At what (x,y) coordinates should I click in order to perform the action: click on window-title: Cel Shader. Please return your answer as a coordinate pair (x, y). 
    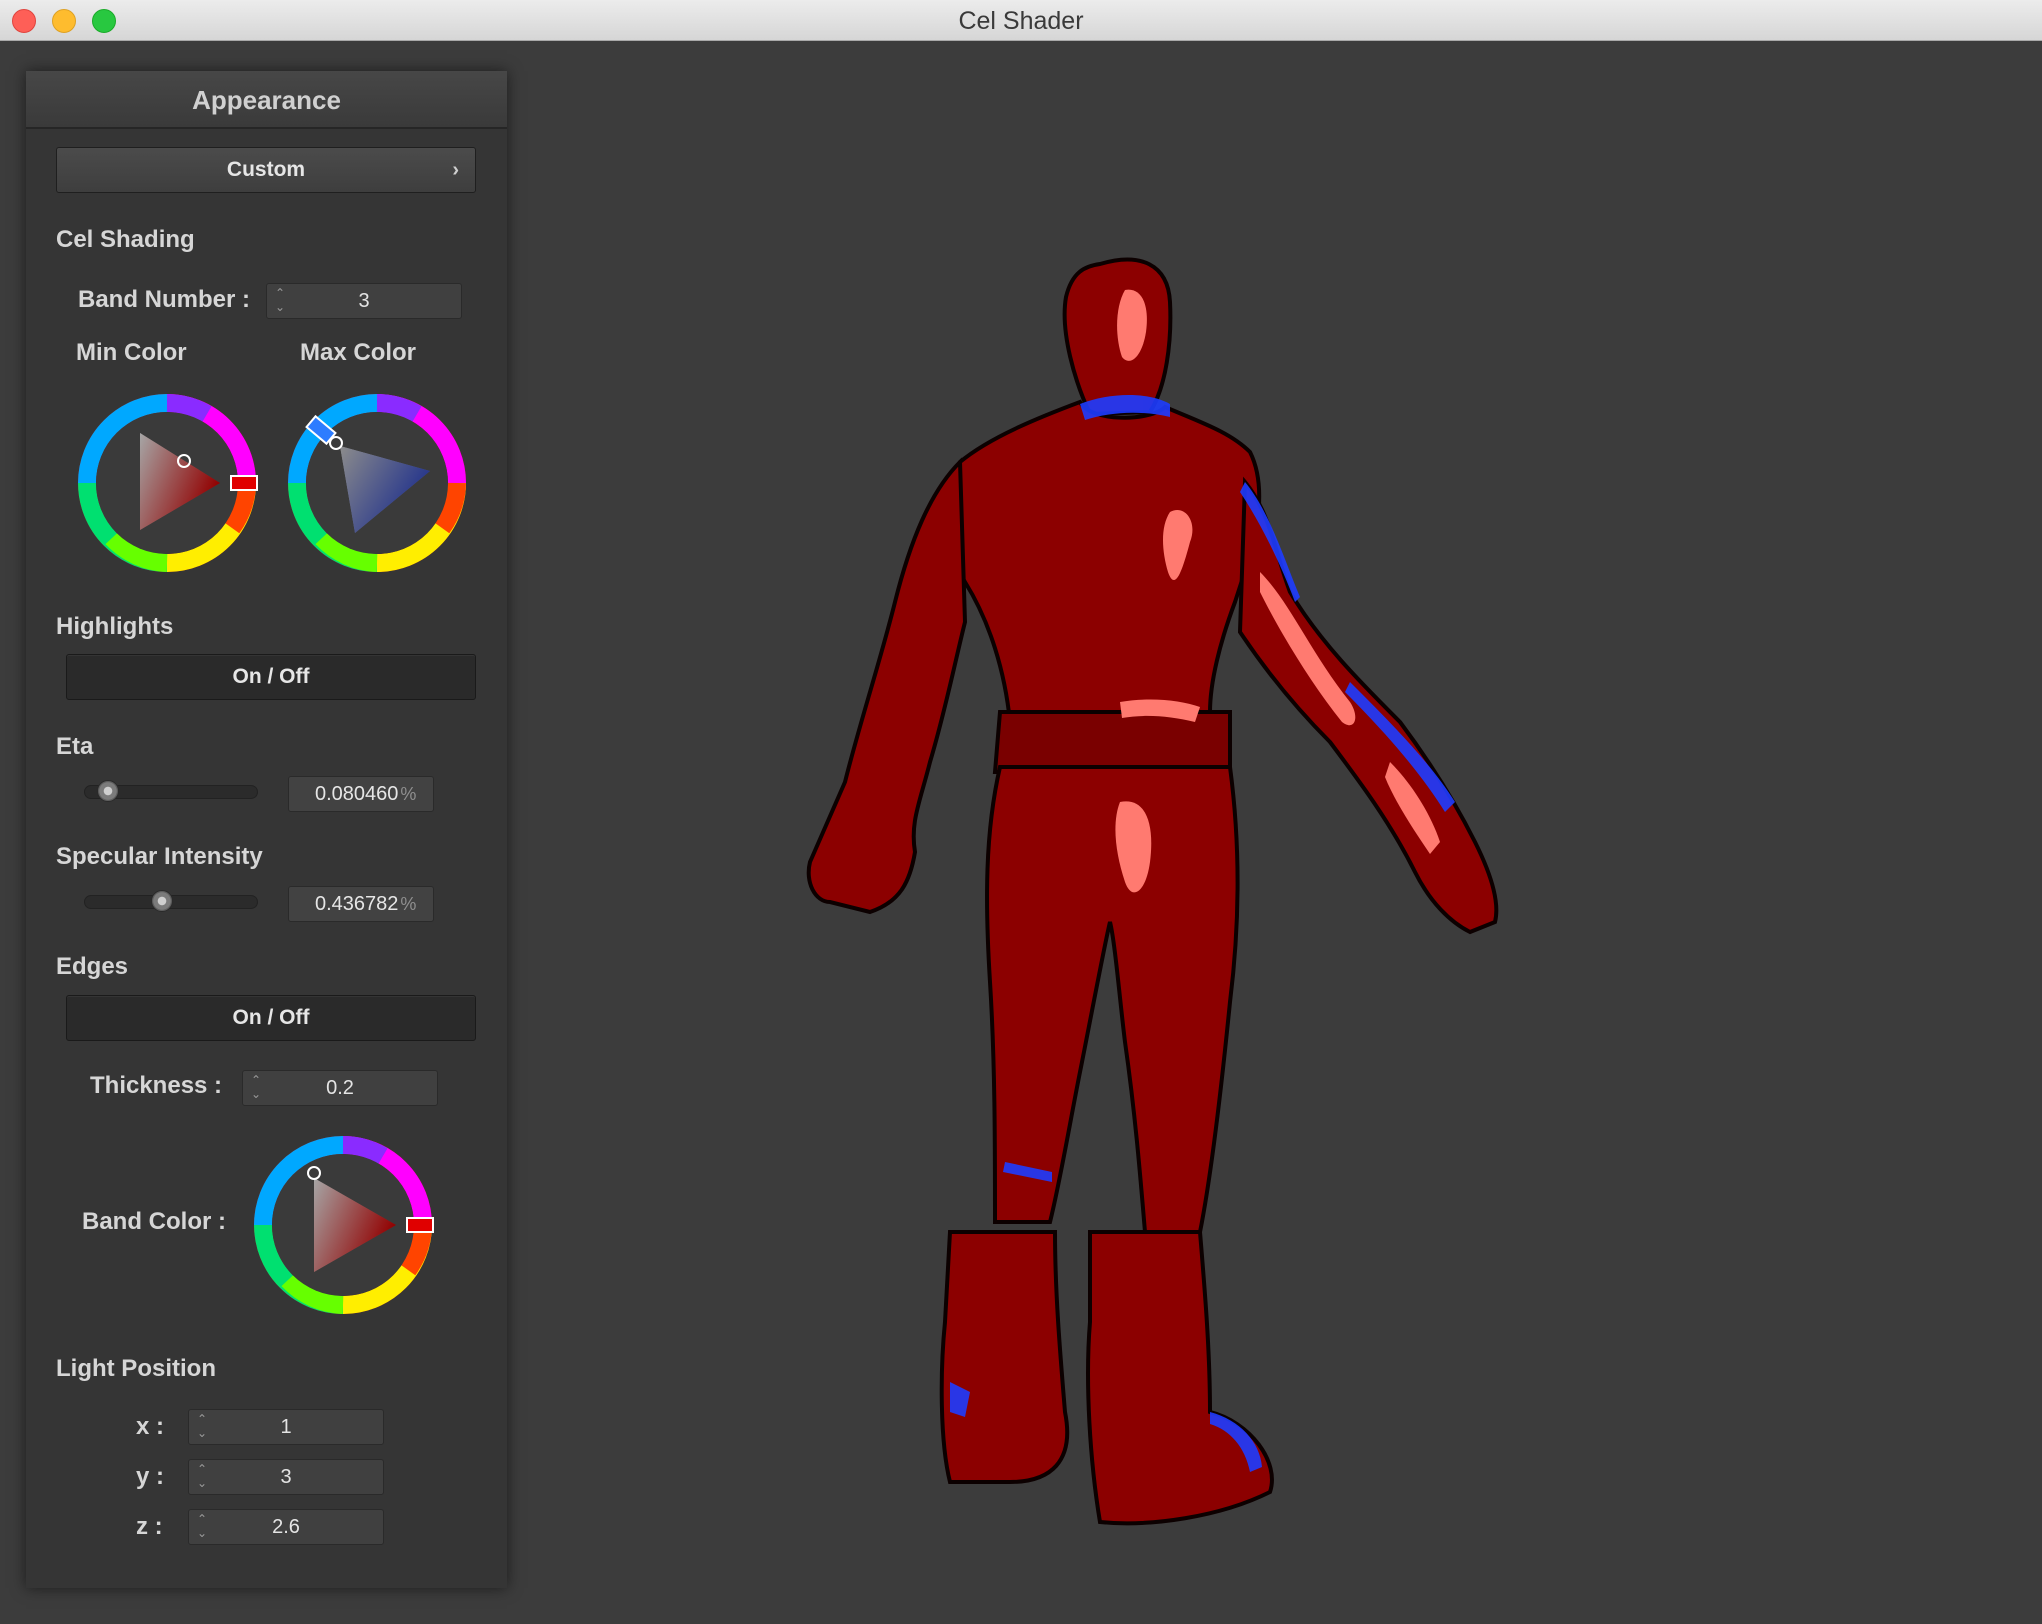
    Looking at the image, I should click on (1021, 21).